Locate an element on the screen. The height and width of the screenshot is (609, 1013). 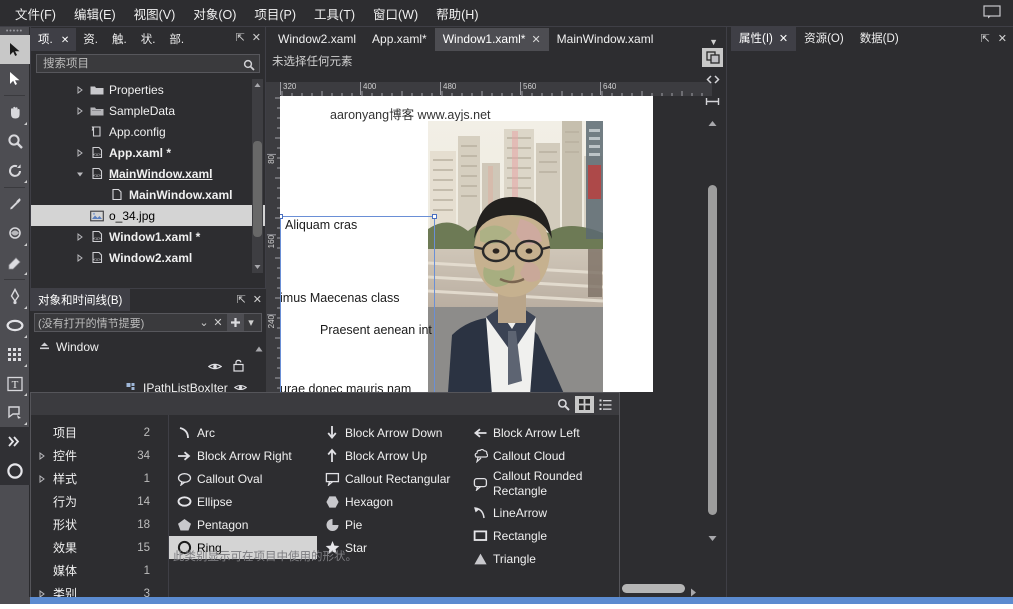
menu-file: 文件(F) is located at coordinates (35, 13).